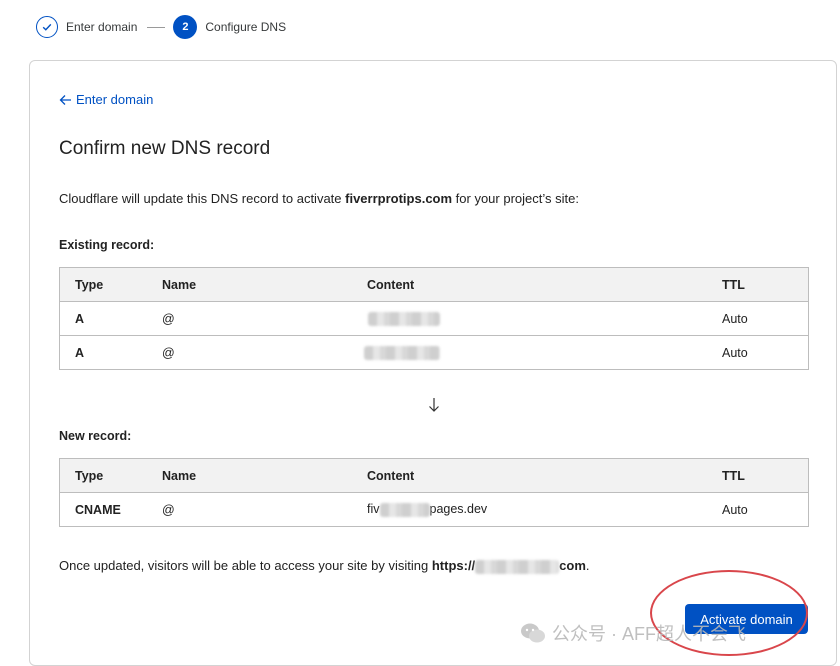  What do you see at coordinates (47, 27) in the screenshot?
I see `step-complete-check-icon` at bounding box center [47, 27].